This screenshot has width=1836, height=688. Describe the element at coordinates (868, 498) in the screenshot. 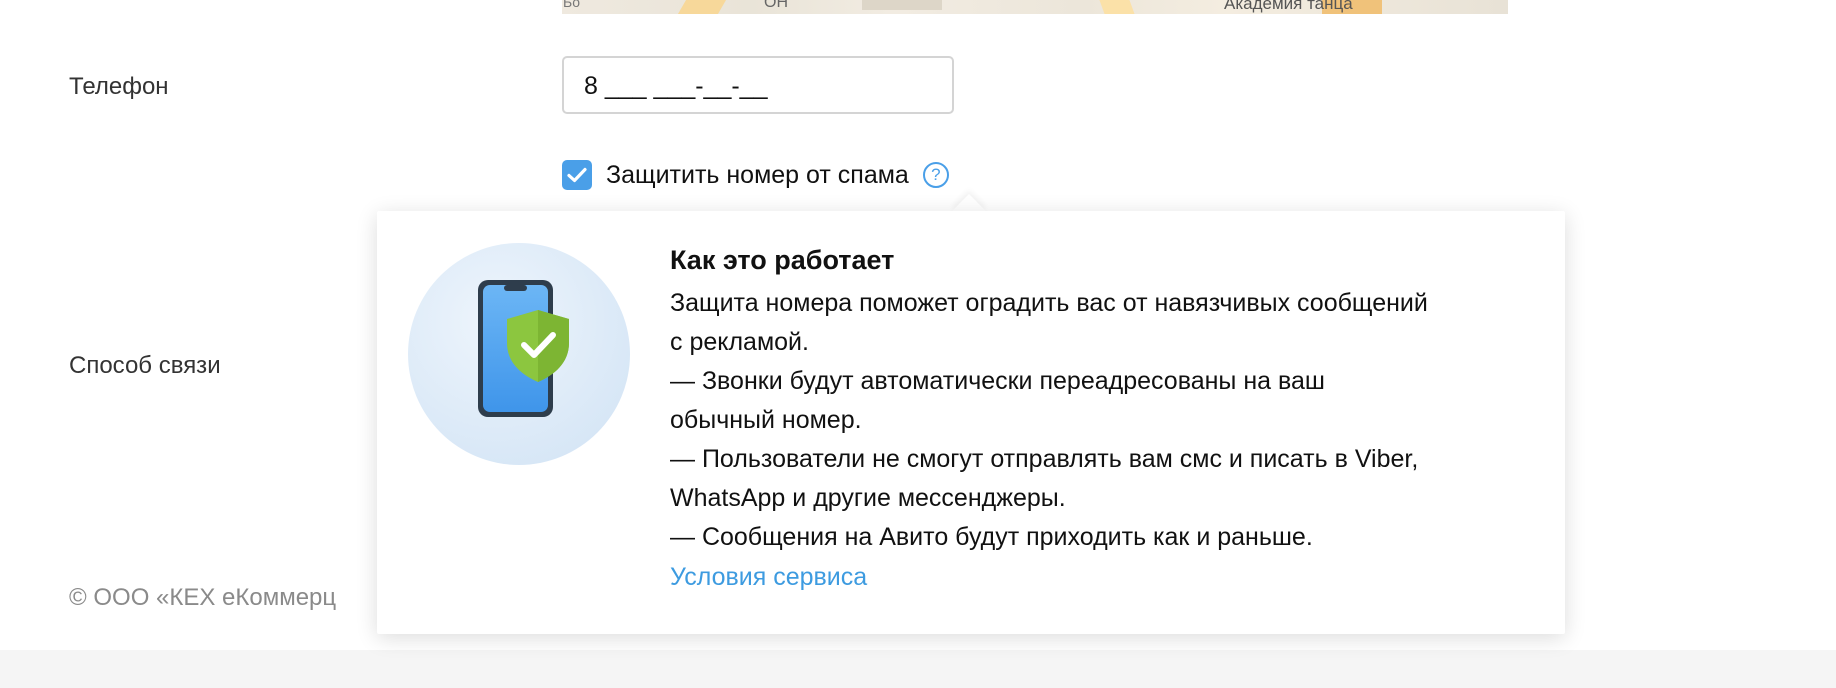

I see `popup-line: WhatsApp и другие мессенджеры.` at that location.